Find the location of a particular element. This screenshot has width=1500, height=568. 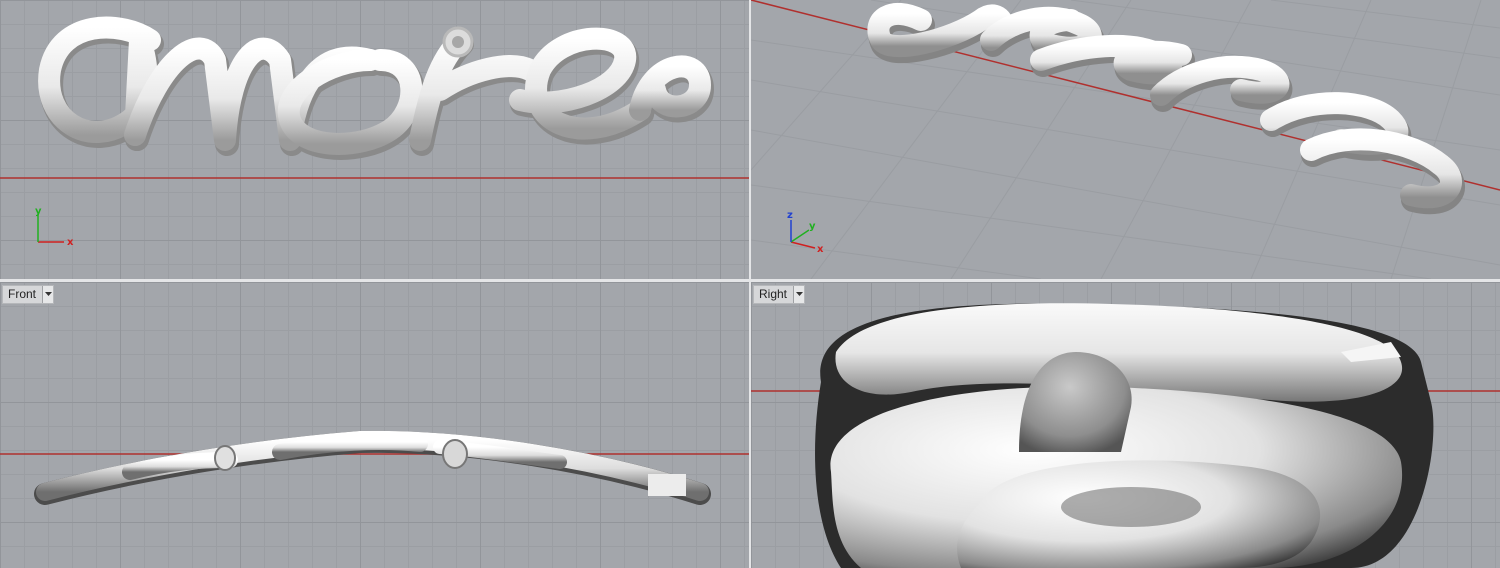

front-view-scene is located at coordinates (374, 467).